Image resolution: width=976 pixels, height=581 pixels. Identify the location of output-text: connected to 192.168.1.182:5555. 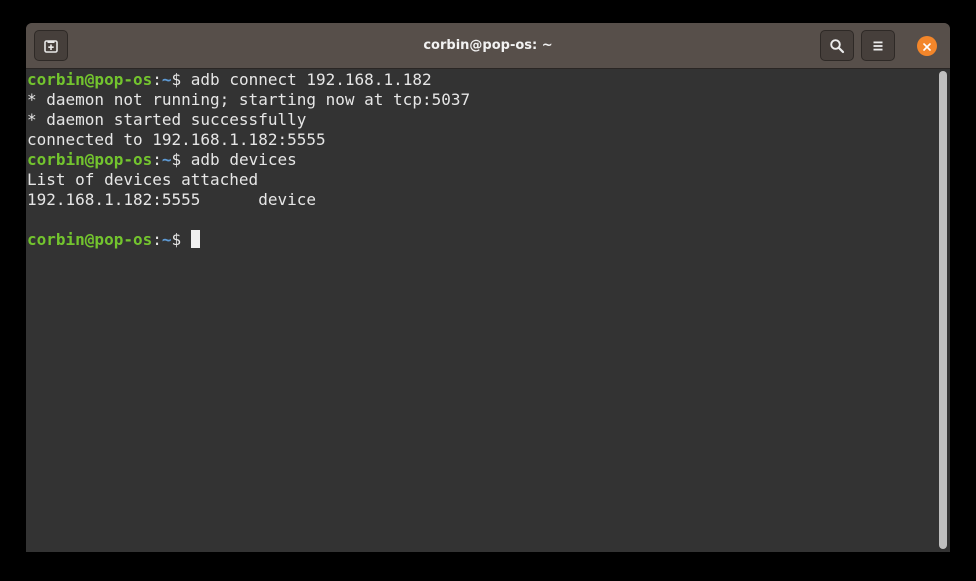
(176, 139).